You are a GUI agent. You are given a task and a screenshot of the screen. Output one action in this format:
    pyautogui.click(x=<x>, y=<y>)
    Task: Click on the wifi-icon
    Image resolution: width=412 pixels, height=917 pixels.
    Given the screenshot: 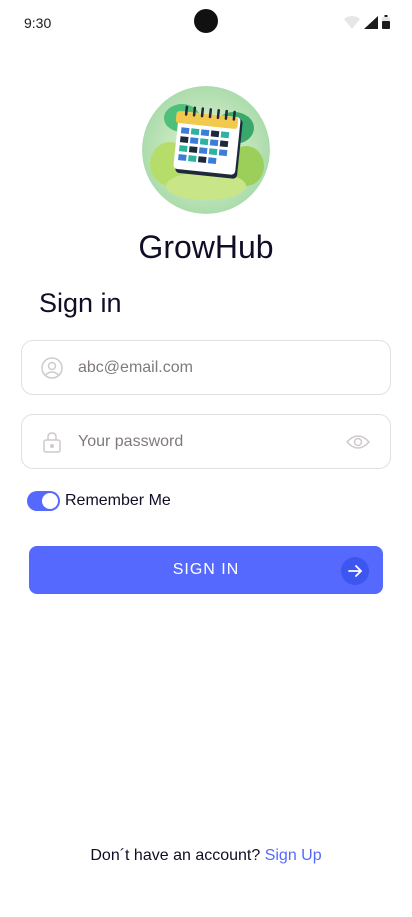 What is the action you would take?
    pyautogui.click(x=352, y=25)
    